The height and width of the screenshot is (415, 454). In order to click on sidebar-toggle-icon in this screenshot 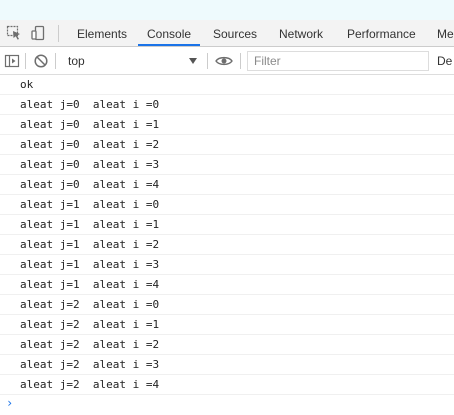, I will do `click(12, 61)`.